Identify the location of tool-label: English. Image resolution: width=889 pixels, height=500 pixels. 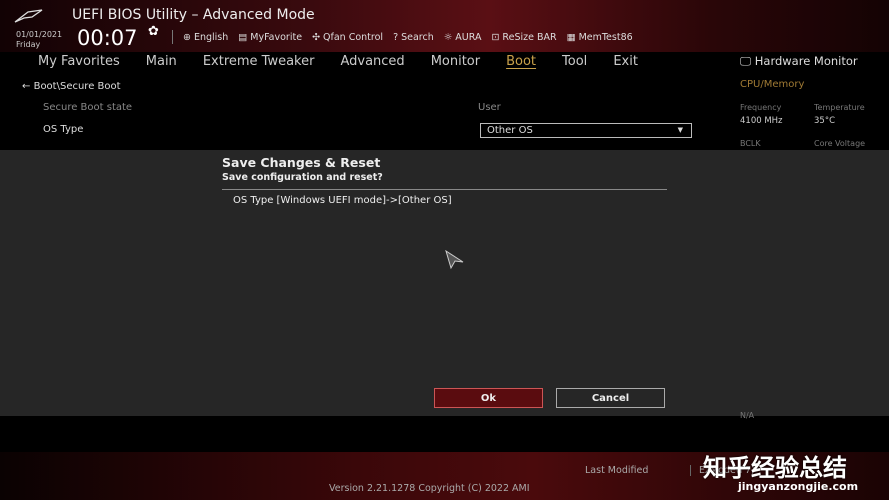
(211, 37).